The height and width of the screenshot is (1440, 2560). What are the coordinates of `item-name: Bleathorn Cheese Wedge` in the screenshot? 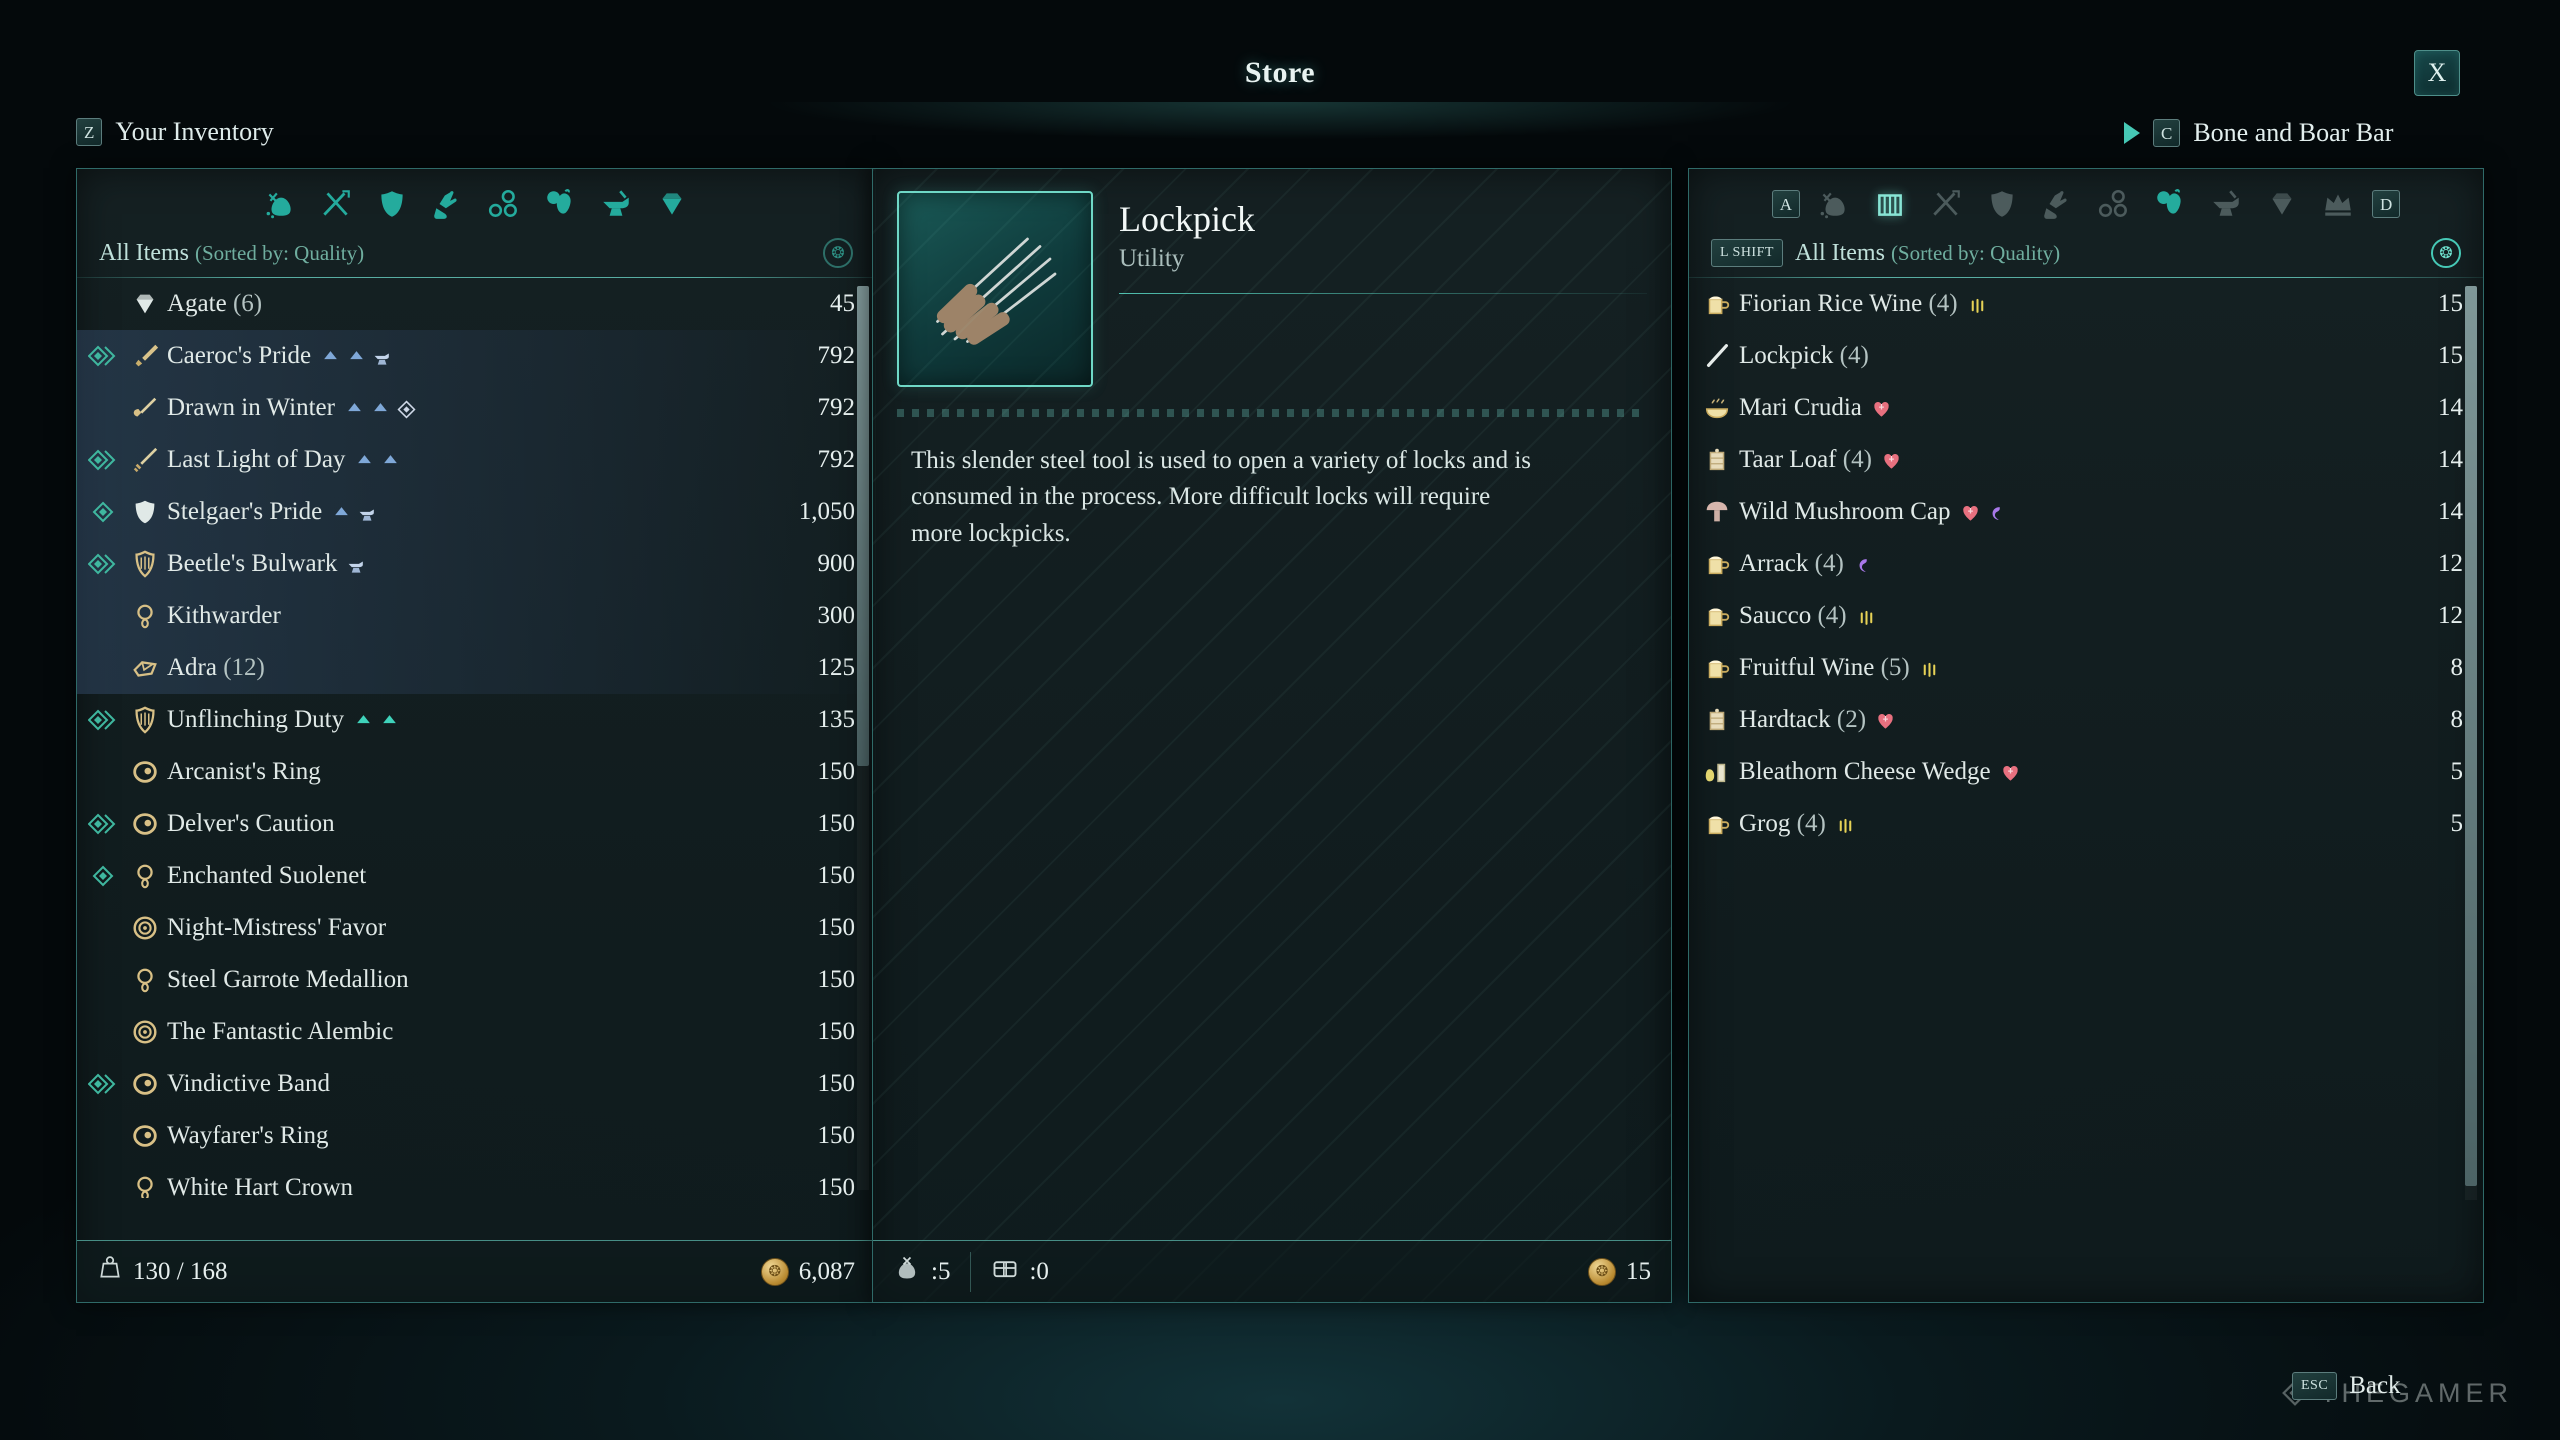 It's located at (2061, 772).